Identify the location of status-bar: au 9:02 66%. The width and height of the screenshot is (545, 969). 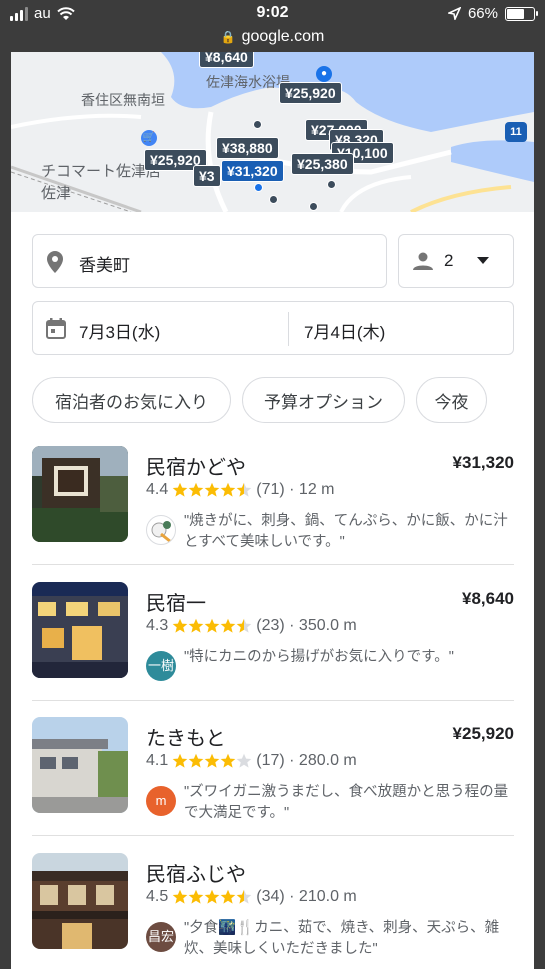
(272, 14).